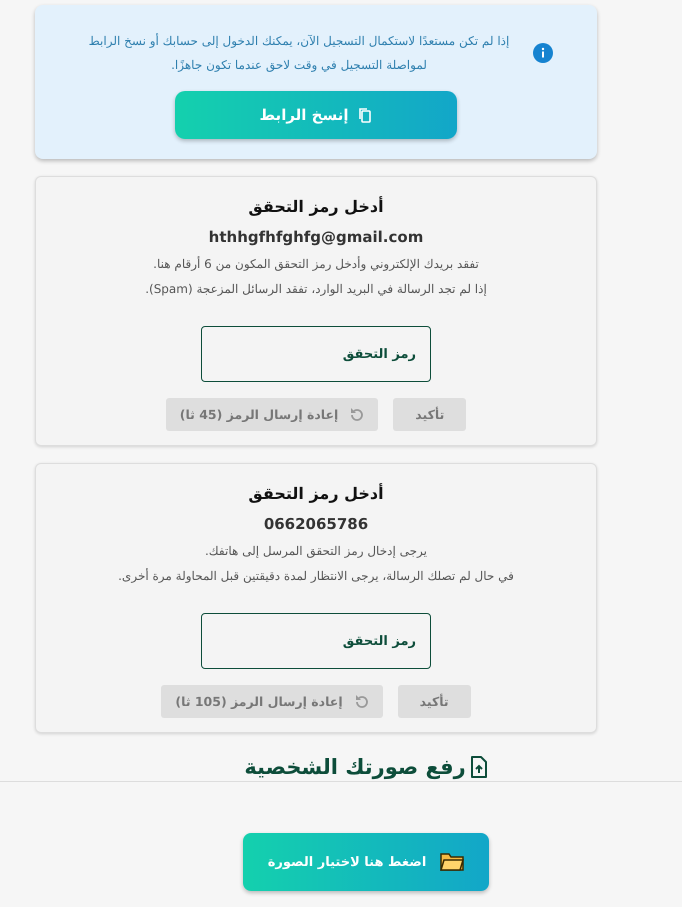  What do you see at coordinates (366, 862) in the screenshot?
I see `choose-photo-button: اضغط هنا لاختيار الصورة` at bounding box center [366, 862].